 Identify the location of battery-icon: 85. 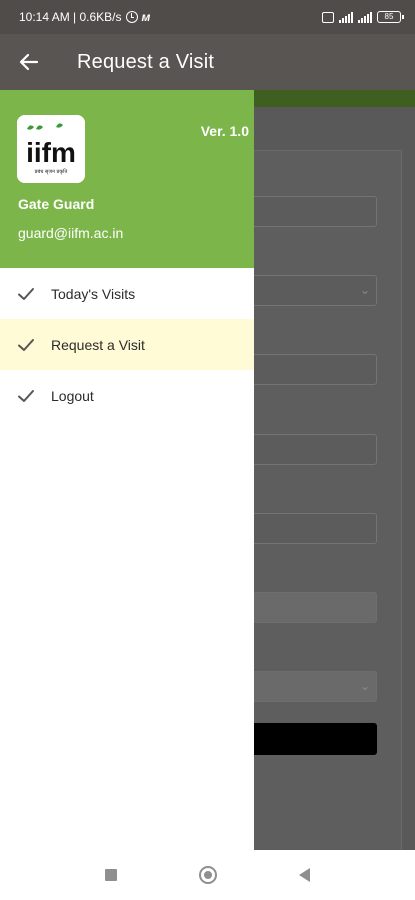
(390, 17).